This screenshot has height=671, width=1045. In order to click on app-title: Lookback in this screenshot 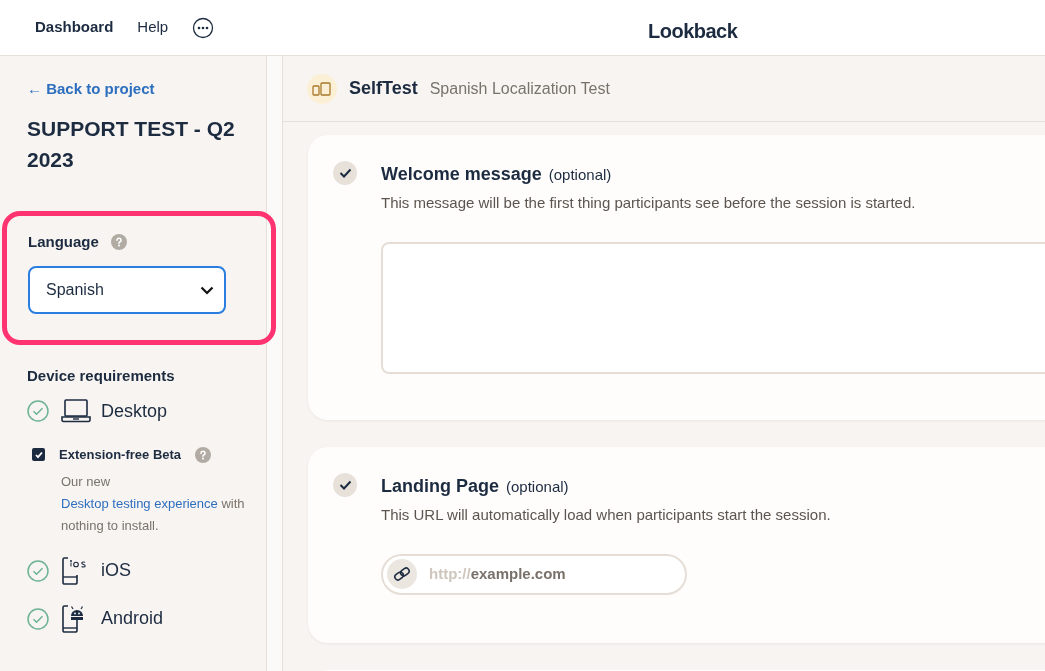, I will do `click(693, 31)`.